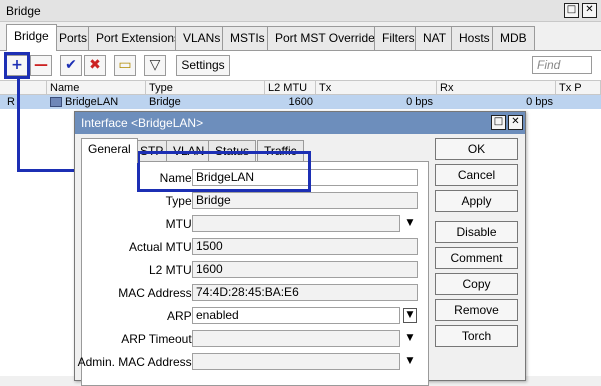  What do you see at coordinates (476, 336) in the screenshot?
I see `torch-button: Torch` at bounding box center [476, 336].